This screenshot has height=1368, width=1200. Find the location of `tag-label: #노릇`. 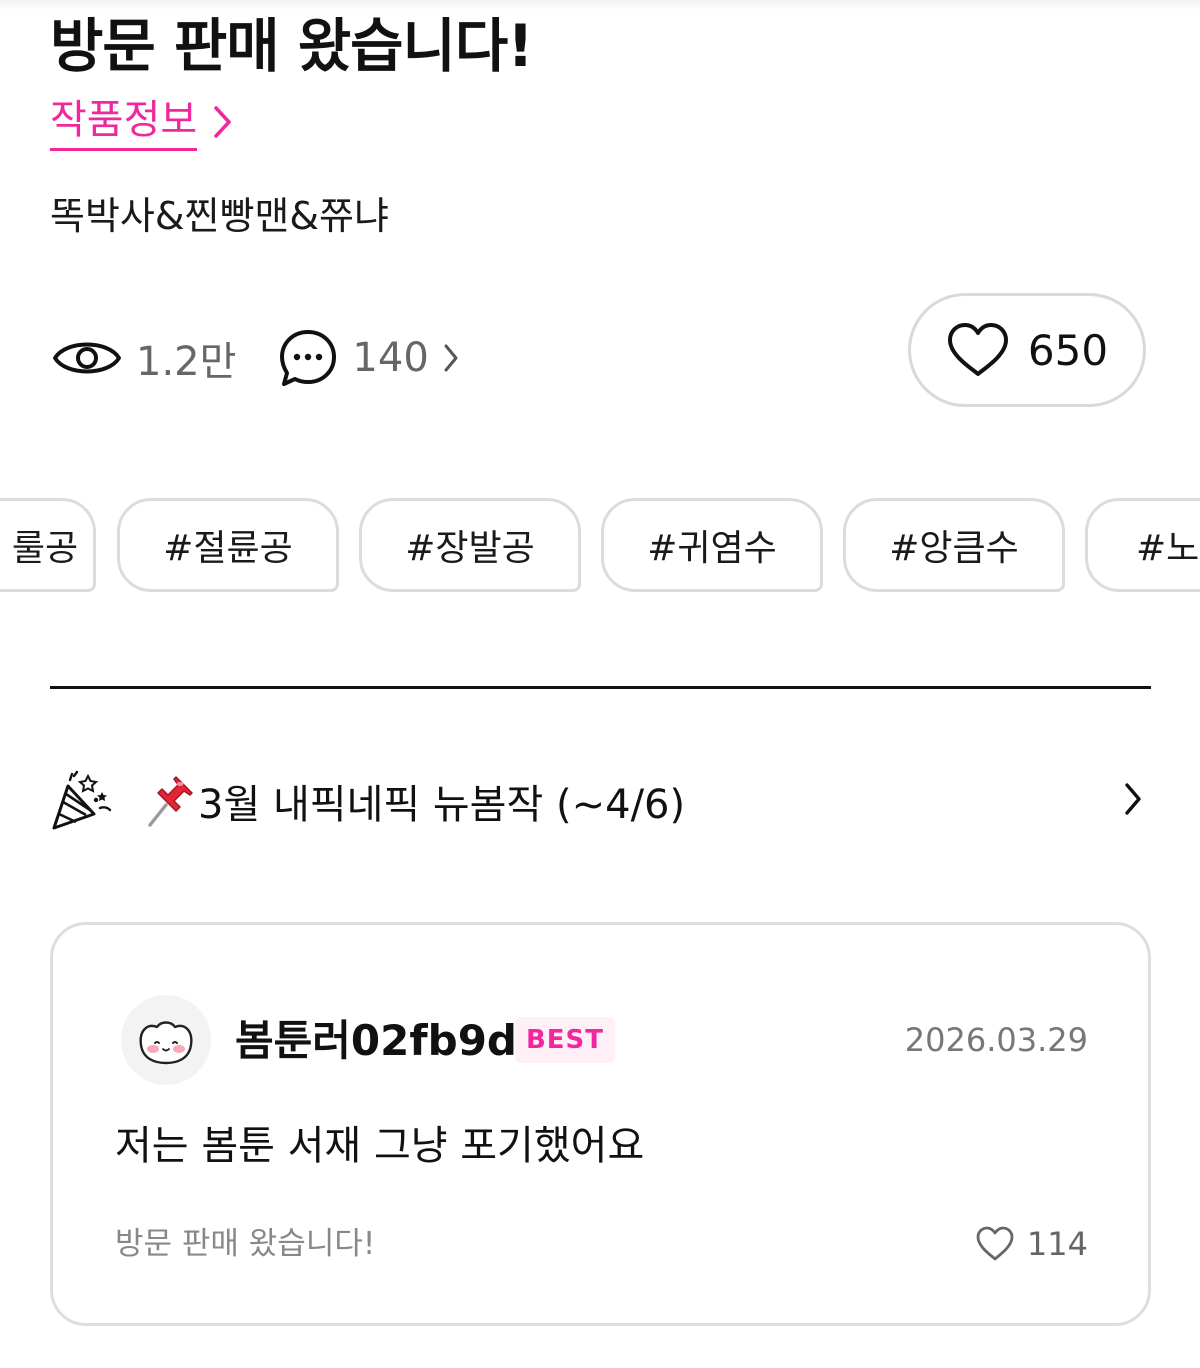

tag-label: #노릇 is located at coordinates (1168, 548).